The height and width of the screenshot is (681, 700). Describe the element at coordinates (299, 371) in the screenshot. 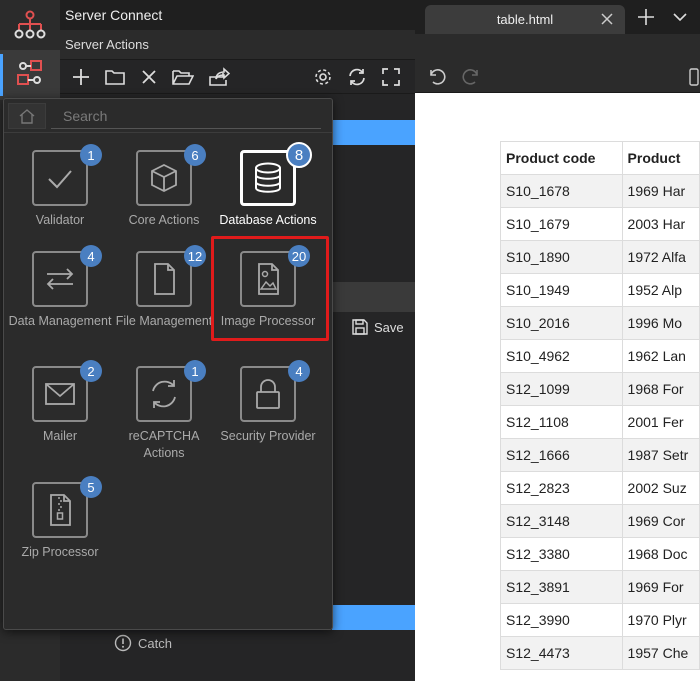

I see `count-badge: 4` at that location.